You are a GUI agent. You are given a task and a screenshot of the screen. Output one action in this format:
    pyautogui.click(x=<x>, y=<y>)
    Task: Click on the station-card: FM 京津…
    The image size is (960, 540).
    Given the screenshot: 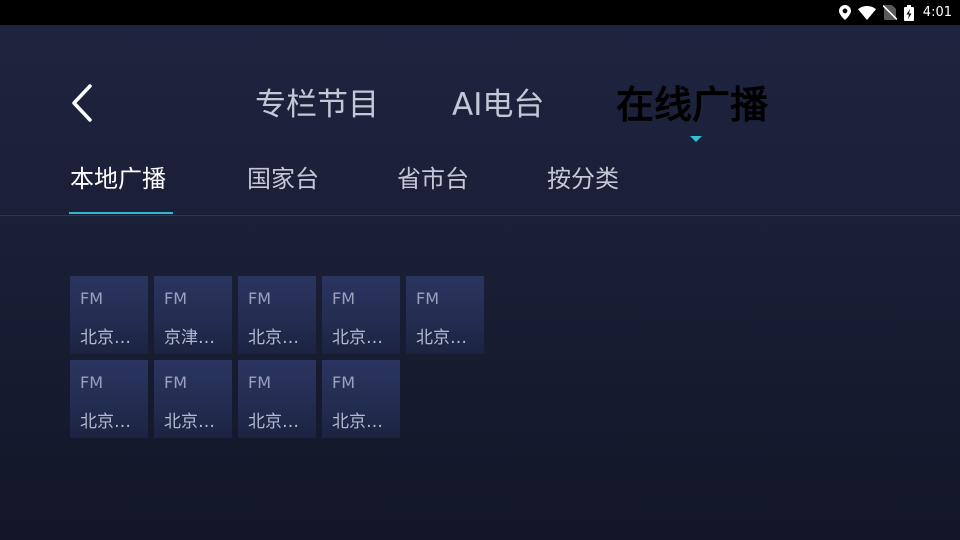 What is the action you would take?
    pyautogui.click(x=193, y=315)
    